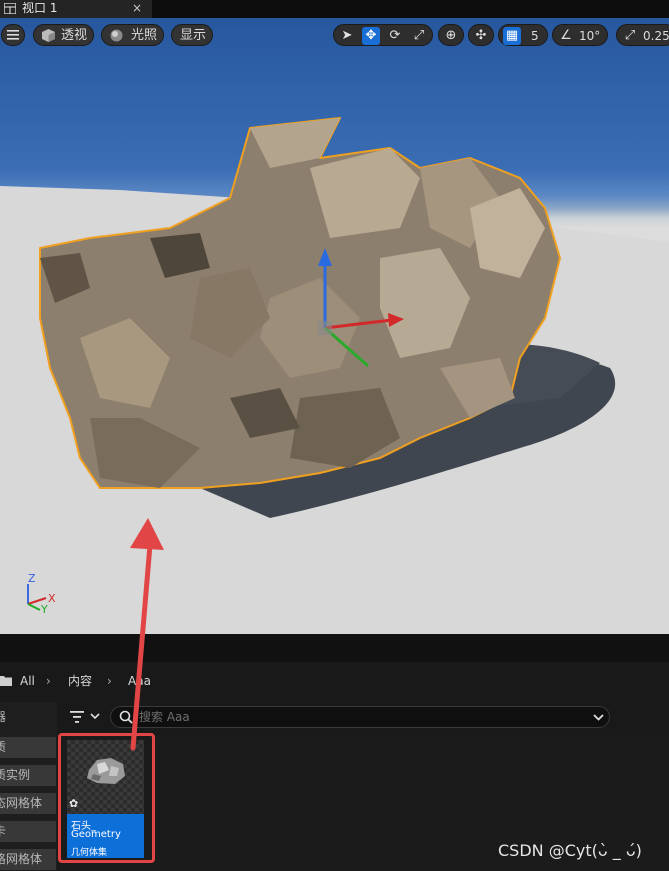  I want to click on watermark: CSDN @Cyt(ᴗ̀ _ ᴗ́), so click(570, 850).